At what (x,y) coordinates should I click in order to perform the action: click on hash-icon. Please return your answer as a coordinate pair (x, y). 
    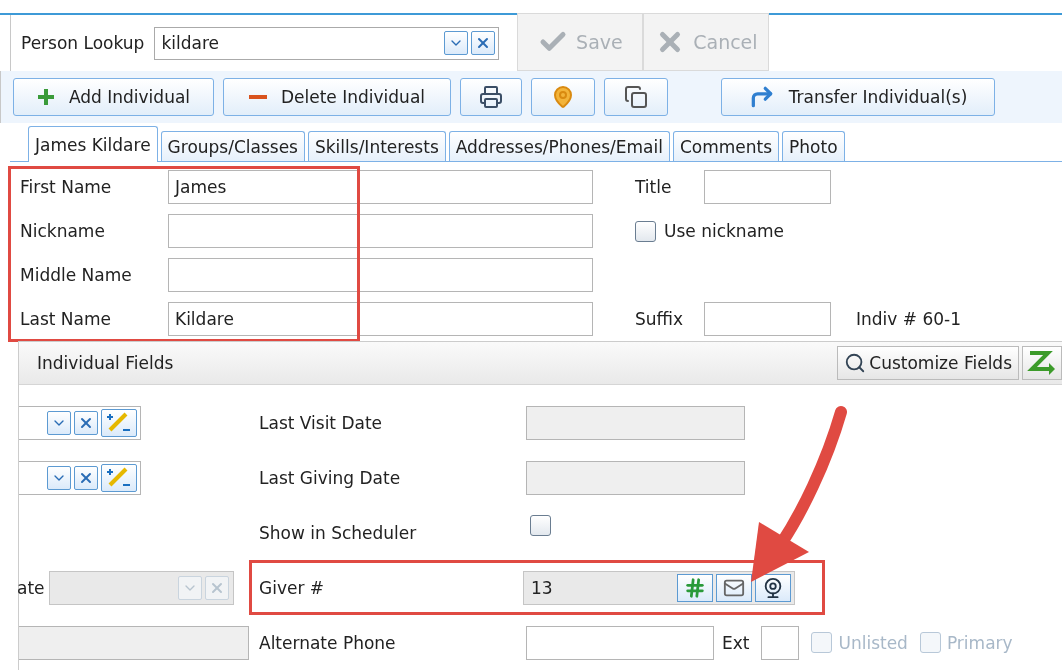
    Looking at the image, I should click on (695, 587).